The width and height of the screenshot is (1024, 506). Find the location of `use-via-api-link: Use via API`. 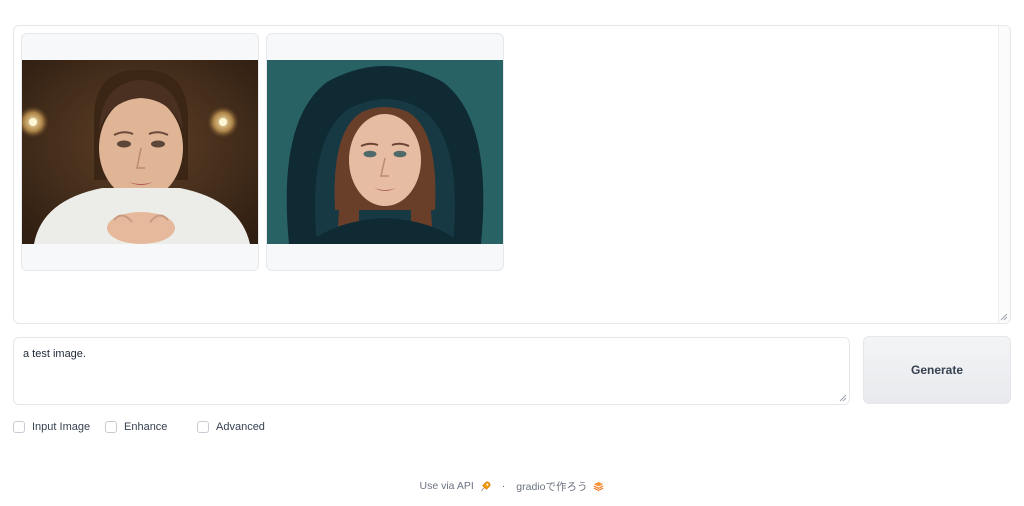

use-via-api-link: Use via API is located at coordinates (447, 486).